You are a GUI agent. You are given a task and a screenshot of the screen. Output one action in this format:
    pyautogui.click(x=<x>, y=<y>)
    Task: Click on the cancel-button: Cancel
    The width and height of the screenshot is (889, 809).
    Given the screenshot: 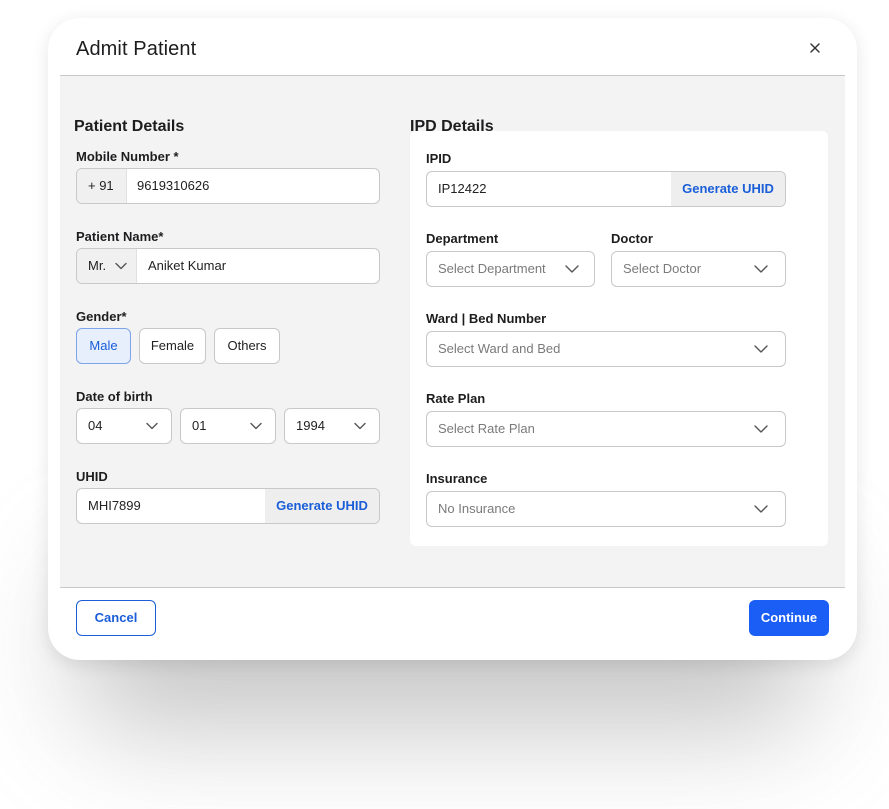 What is the action you would take?
    pyautogui.click(x=116, y=618)
    